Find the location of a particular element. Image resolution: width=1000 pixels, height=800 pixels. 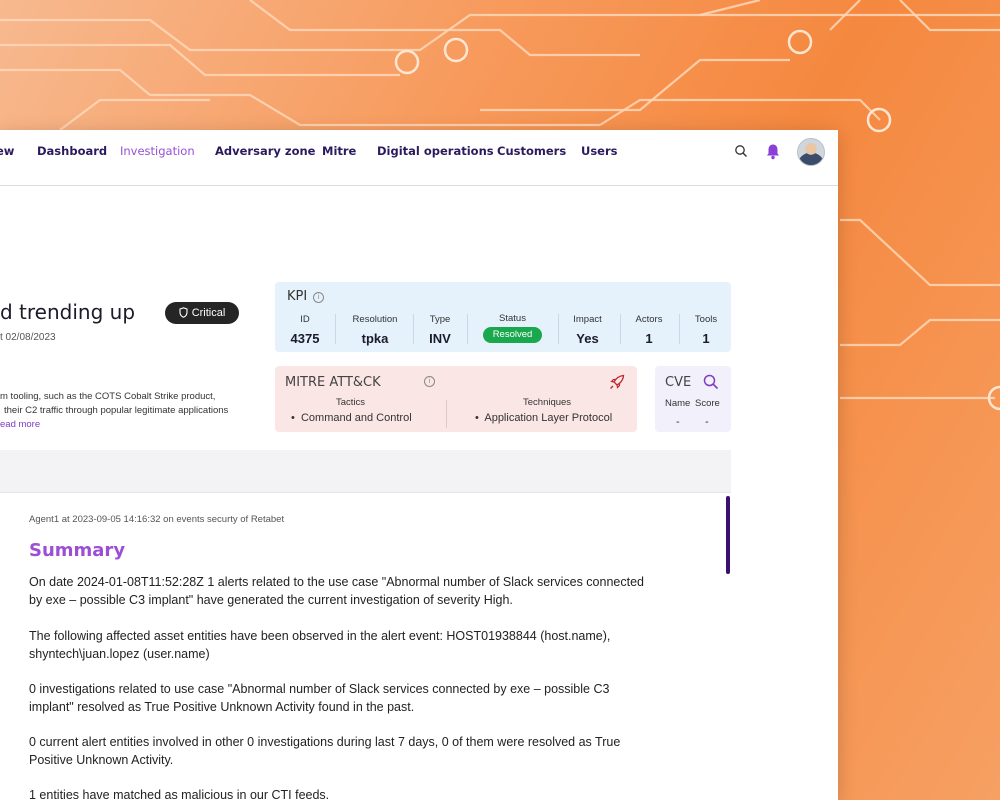

nav-item-users: Users is located at coordinates (599, 151).